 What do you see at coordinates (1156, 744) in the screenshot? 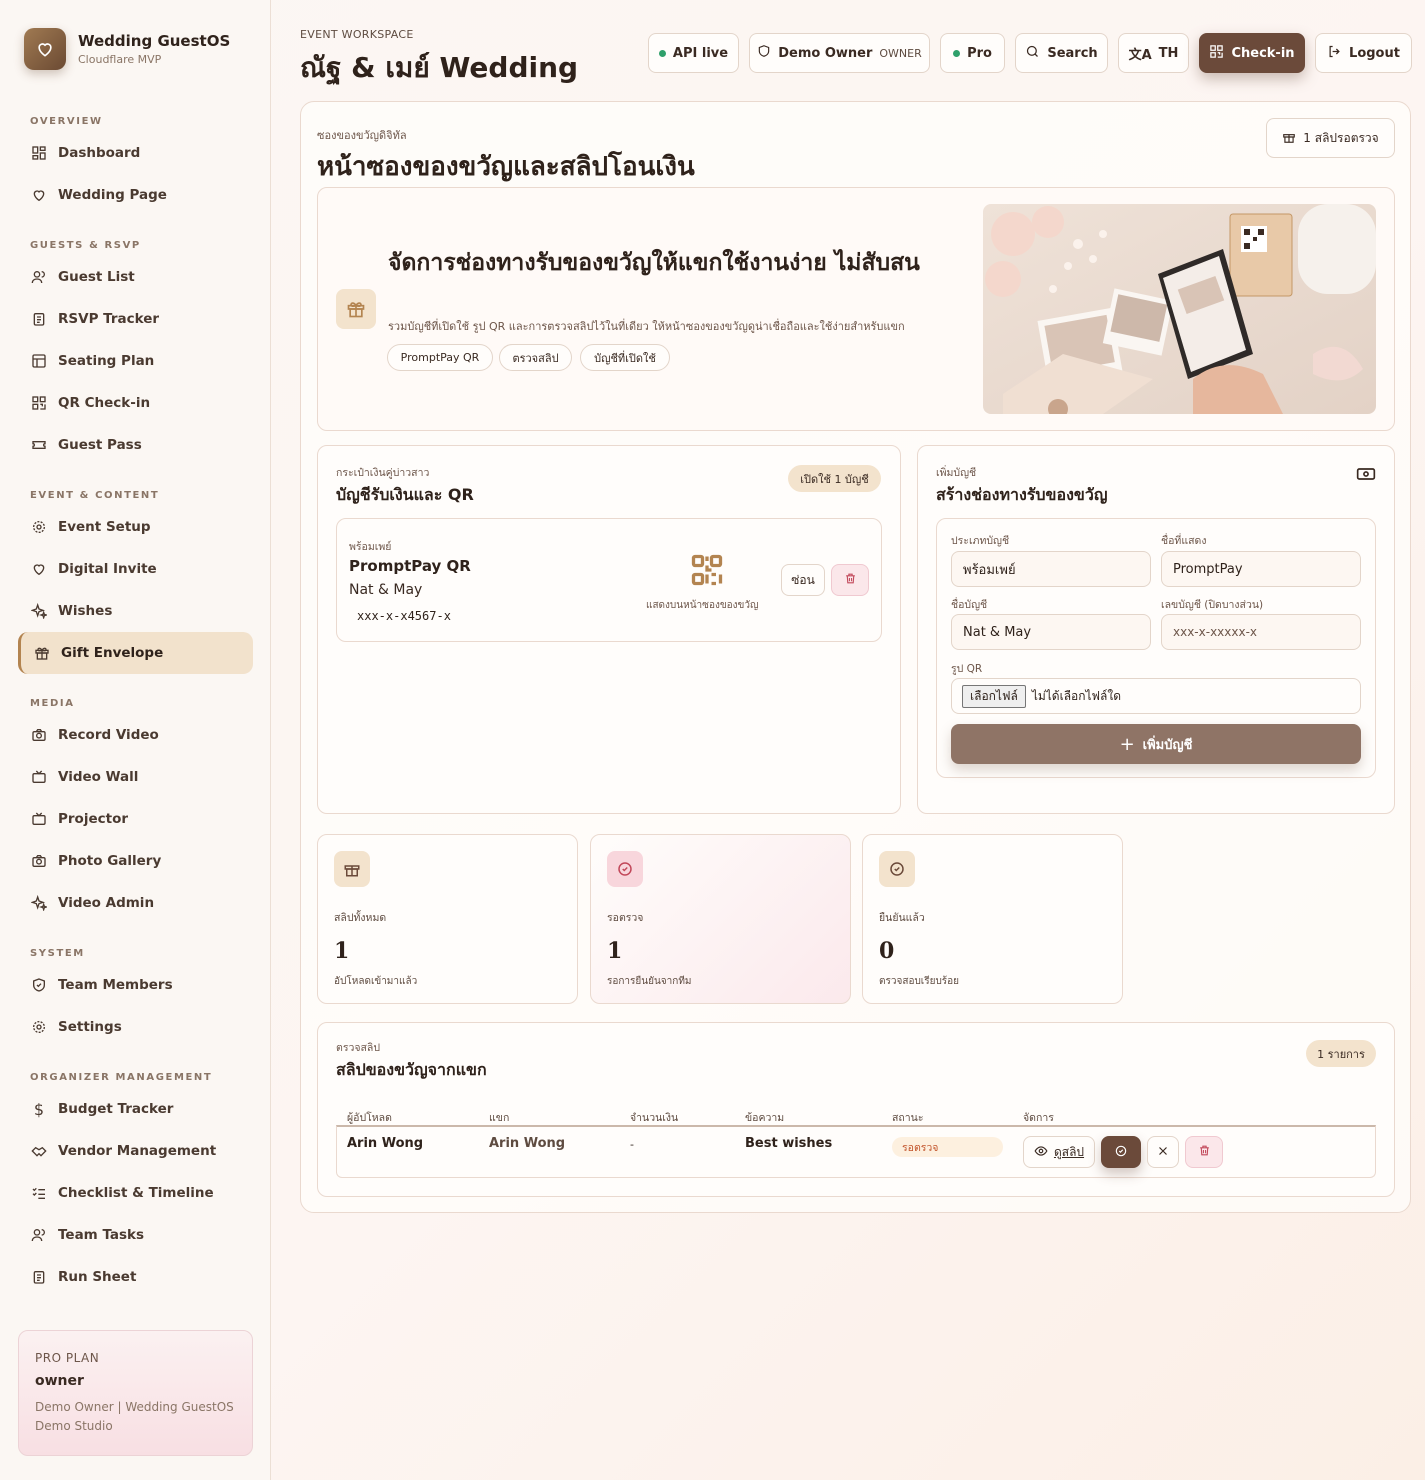
I see `add-account-button: + เพิ่มบัญชี` at bounding box center [1156, 744].